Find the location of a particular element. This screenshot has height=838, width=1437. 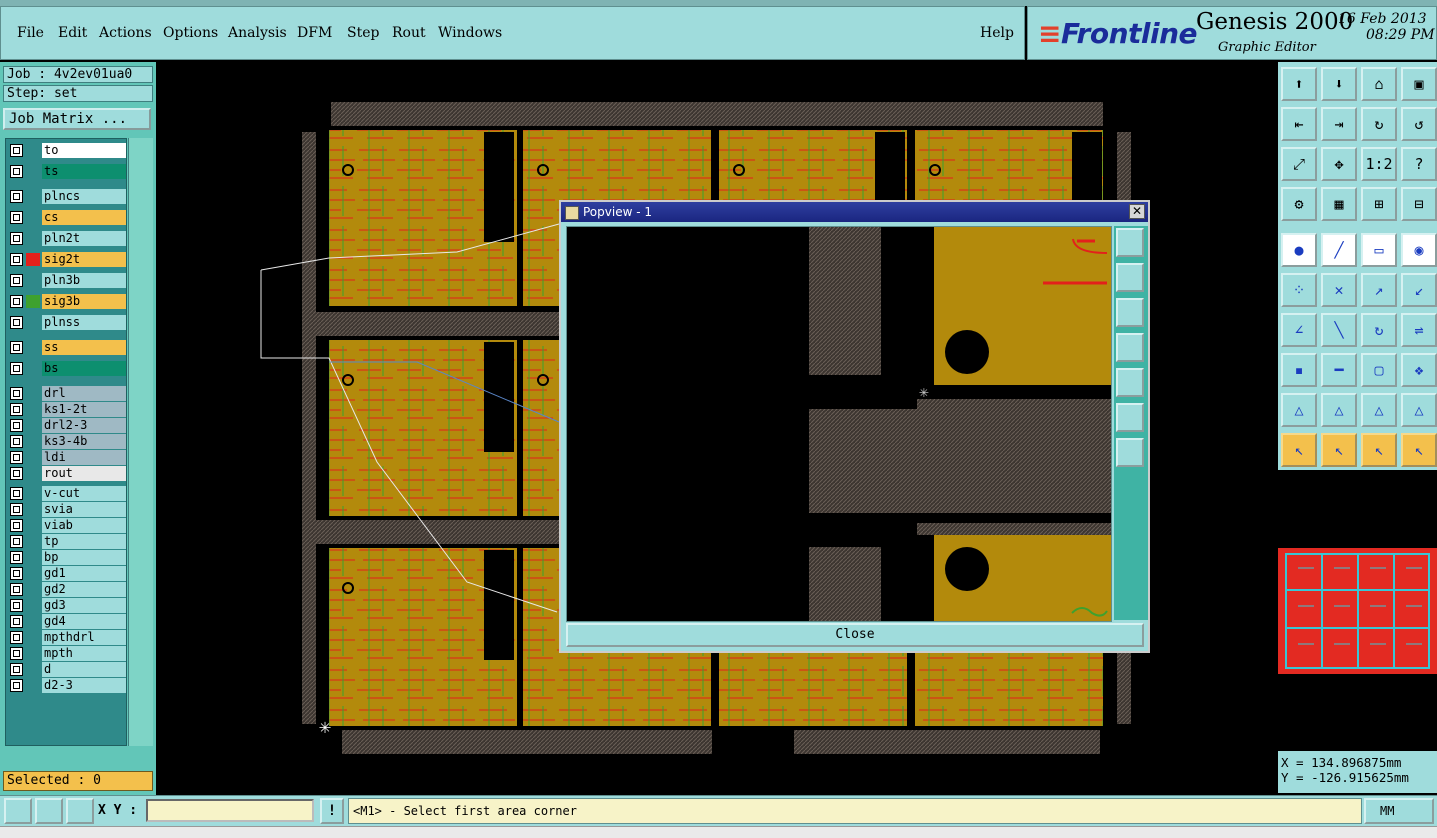

triangle-4-button: △ is located at coordinates (1419, 410).